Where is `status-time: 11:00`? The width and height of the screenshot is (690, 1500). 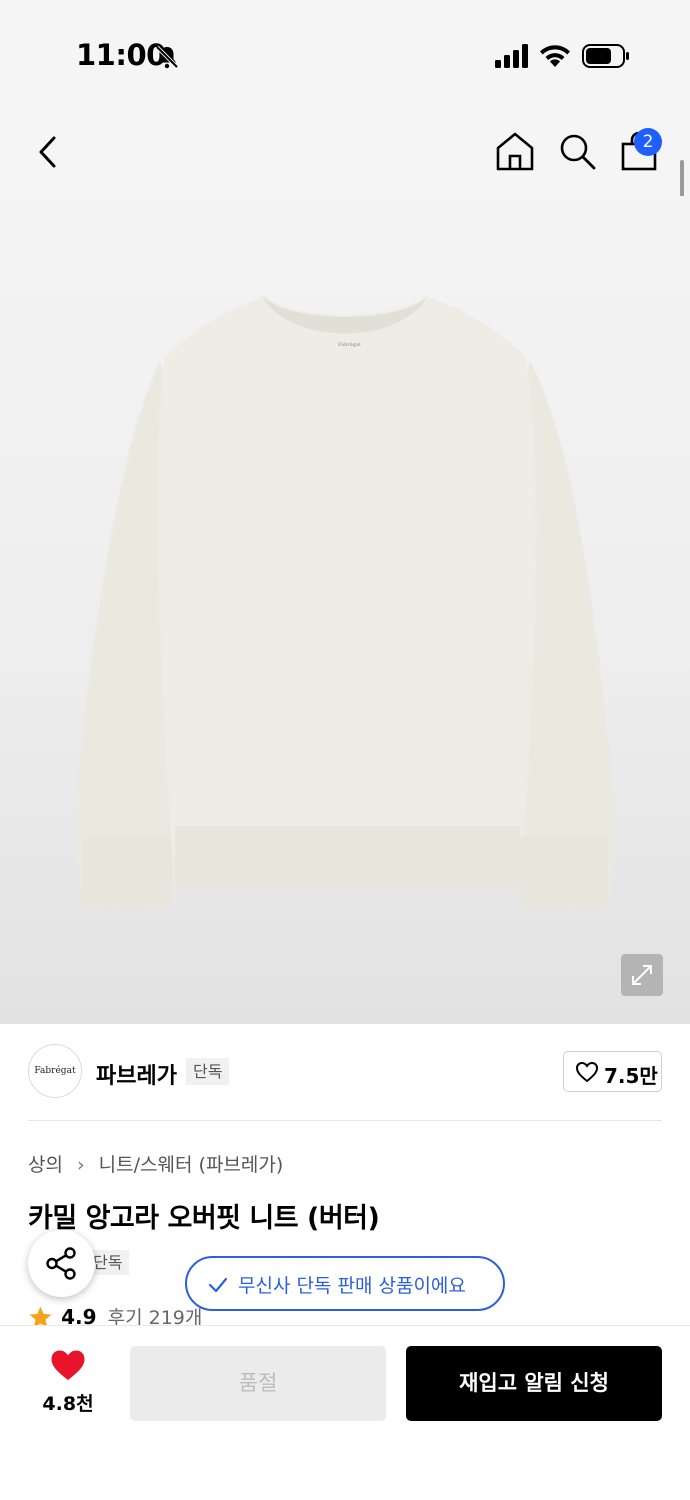 status-time: 11:00 is located at coordinates (121, 55).